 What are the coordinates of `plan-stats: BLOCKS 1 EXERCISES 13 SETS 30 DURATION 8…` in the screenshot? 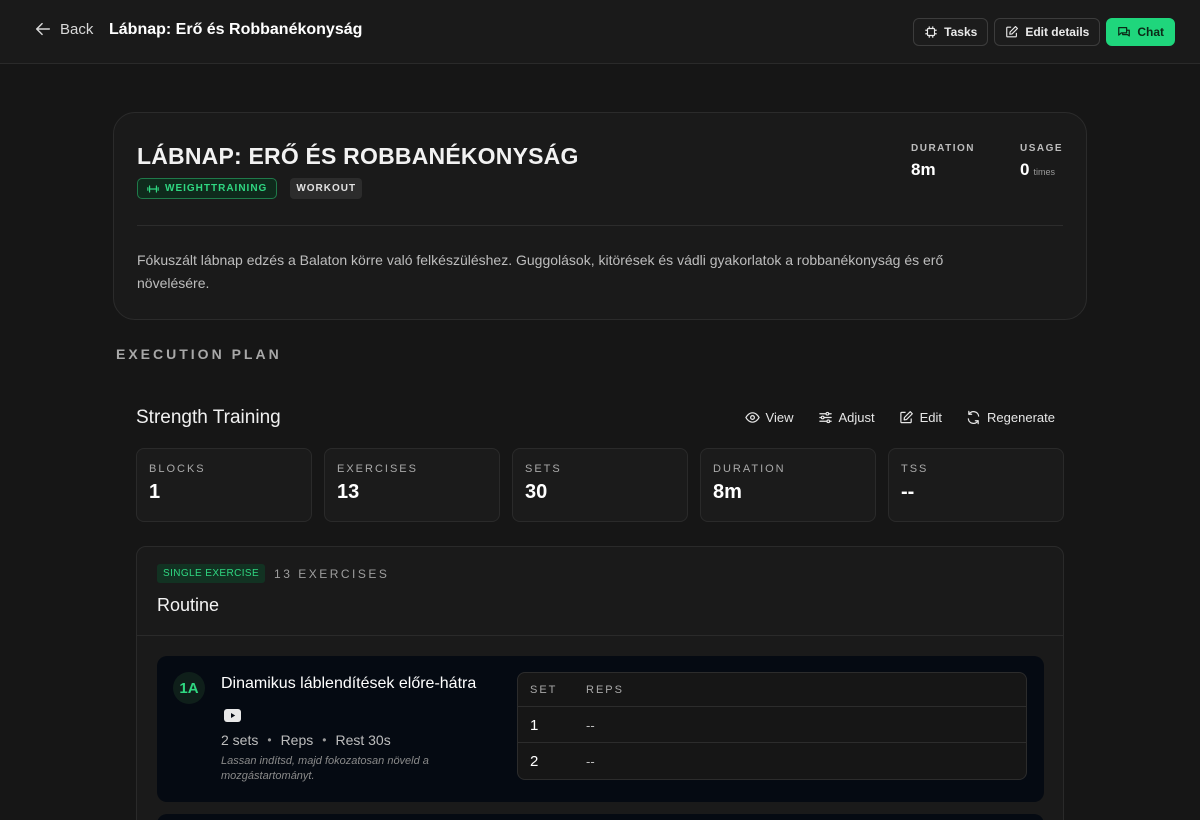 It's located at (600, 485).